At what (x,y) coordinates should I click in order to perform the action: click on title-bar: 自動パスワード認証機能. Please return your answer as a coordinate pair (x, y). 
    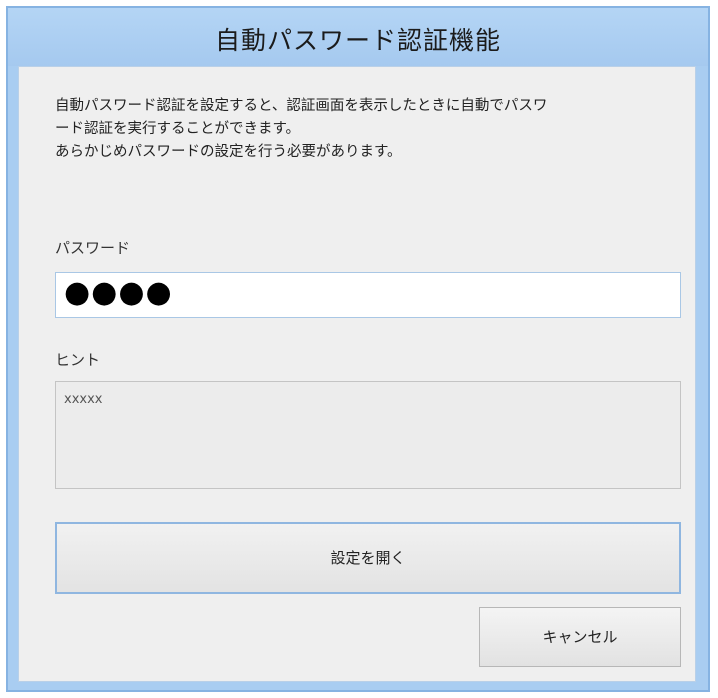
    Looking at the image, I should click on (358, 37).